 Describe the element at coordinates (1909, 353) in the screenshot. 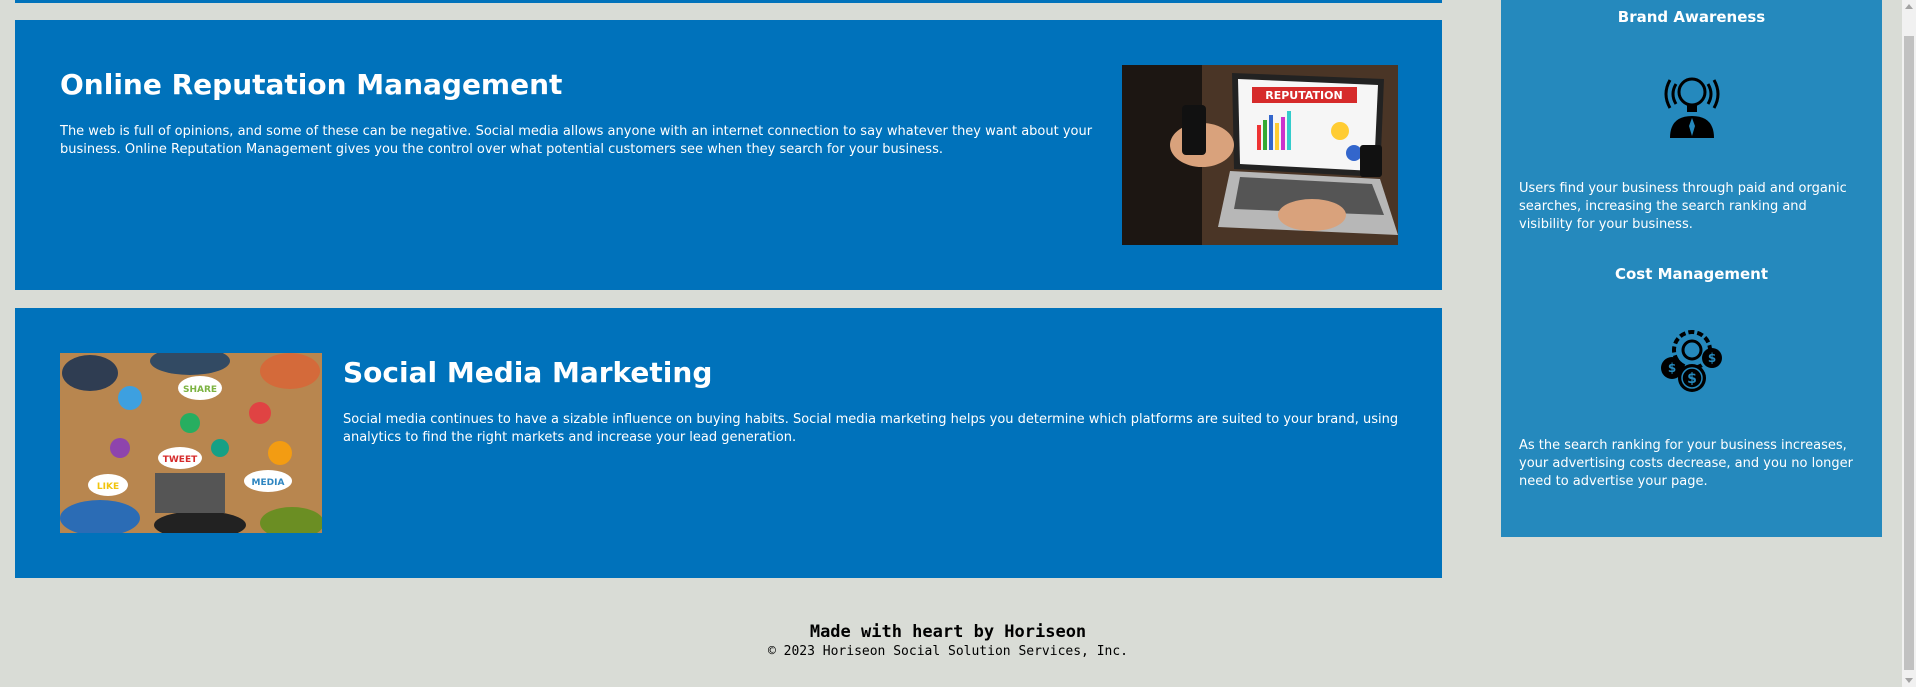

I see `scrollbar-thumb` at that location.